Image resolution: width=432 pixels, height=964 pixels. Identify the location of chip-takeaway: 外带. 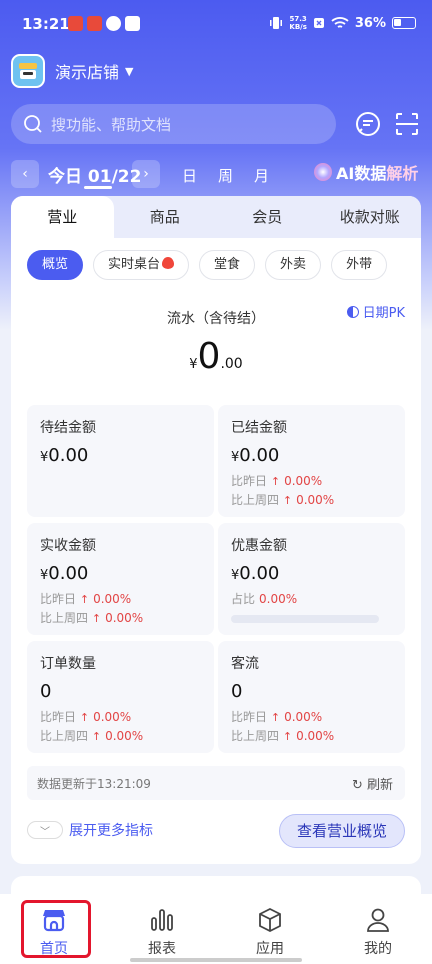
(359, 265).